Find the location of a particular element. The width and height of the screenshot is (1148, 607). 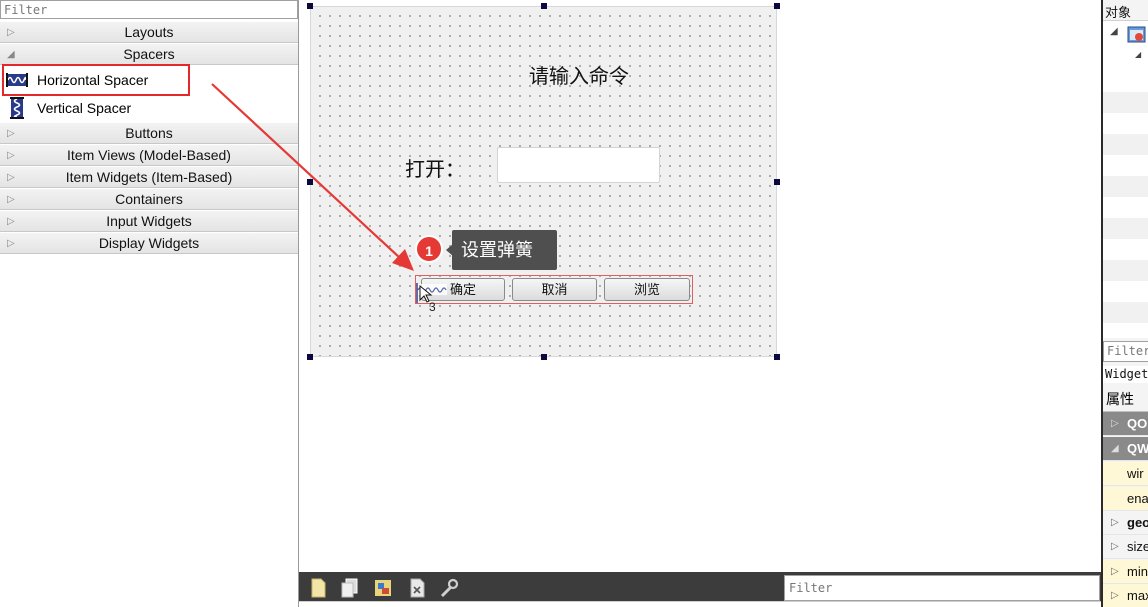

vertical-spacer-icon is located at coordinates (17, 108).